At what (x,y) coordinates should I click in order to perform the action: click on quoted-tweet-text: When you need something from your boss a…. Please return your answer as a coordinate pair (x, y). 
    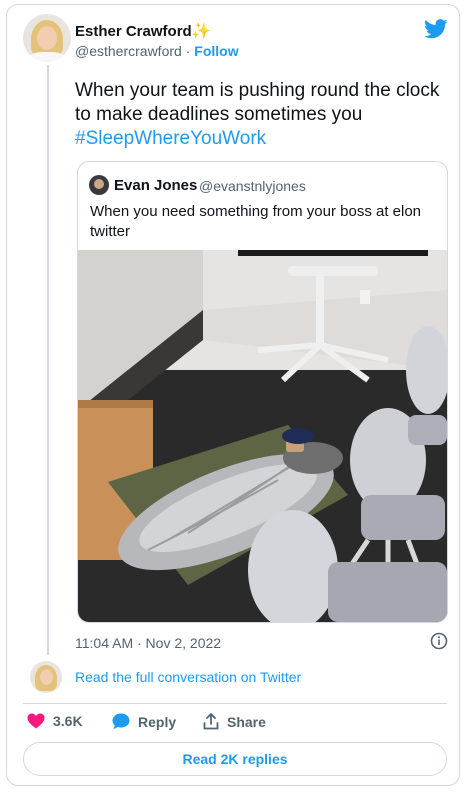
    Looking at the image, I should click on (256, 221).